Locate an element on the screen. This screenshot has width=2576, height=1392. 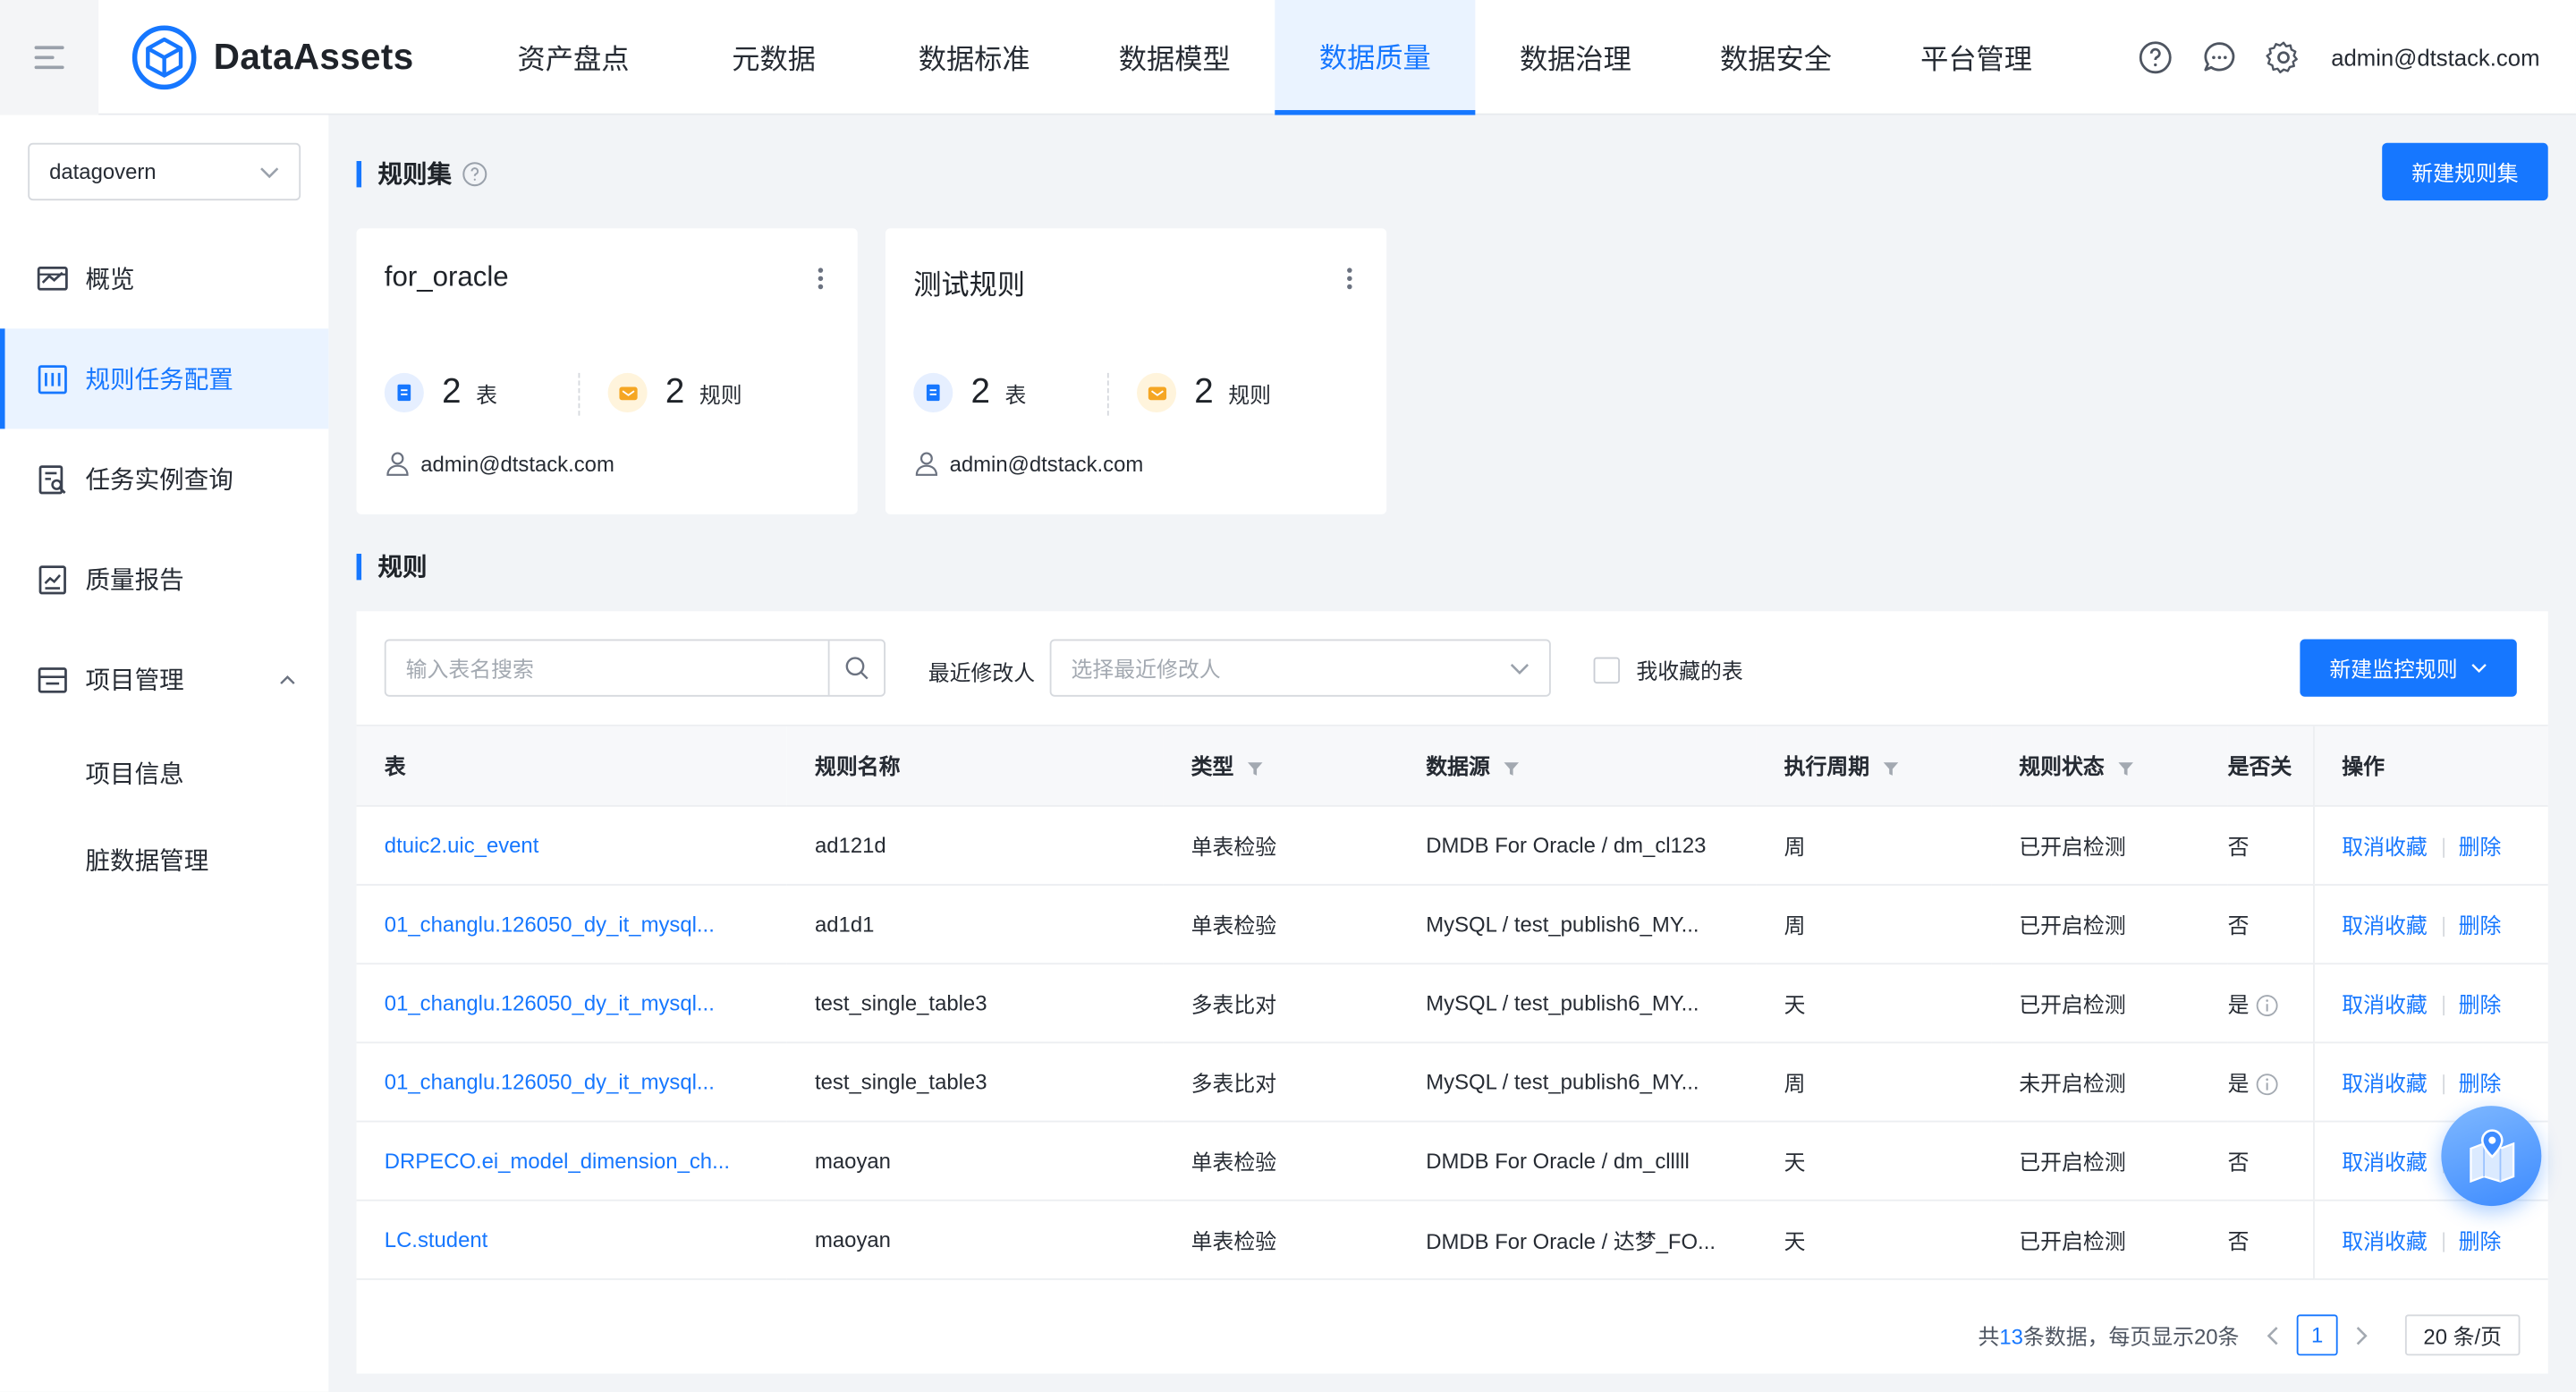
page-1-button: 1 is located at coordinates (2317, 1335).